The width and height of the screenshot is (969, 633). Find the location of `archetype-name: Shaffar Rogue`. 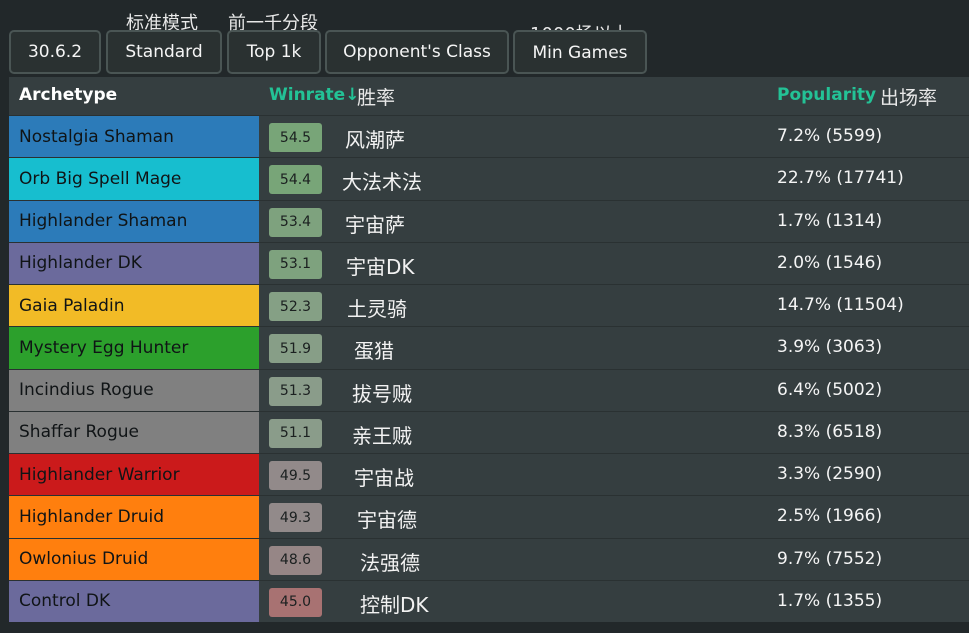

archetype-name: Shaffar Rogue is located at coordinates (134, 432).